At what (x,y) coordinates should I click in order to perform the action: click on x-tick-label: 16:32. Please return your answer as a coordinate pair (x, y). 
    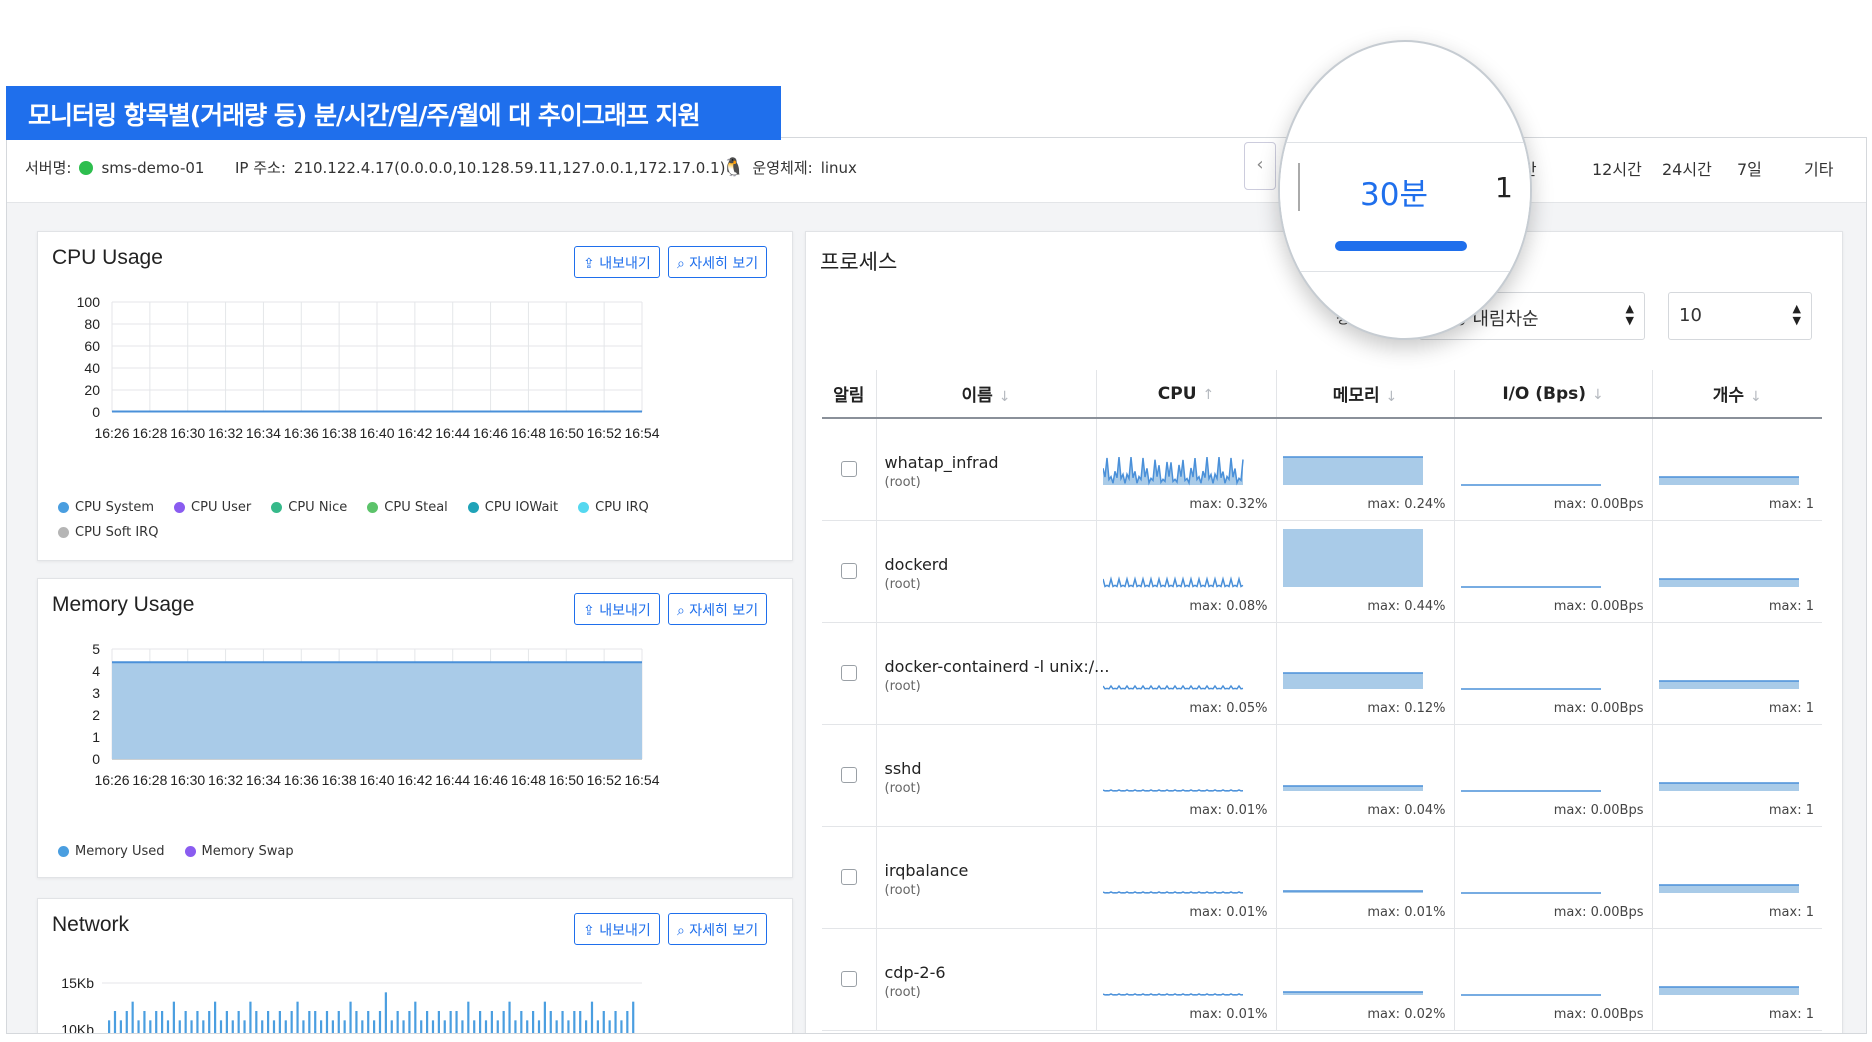
    Looking at the image, I should click on (225, 780).